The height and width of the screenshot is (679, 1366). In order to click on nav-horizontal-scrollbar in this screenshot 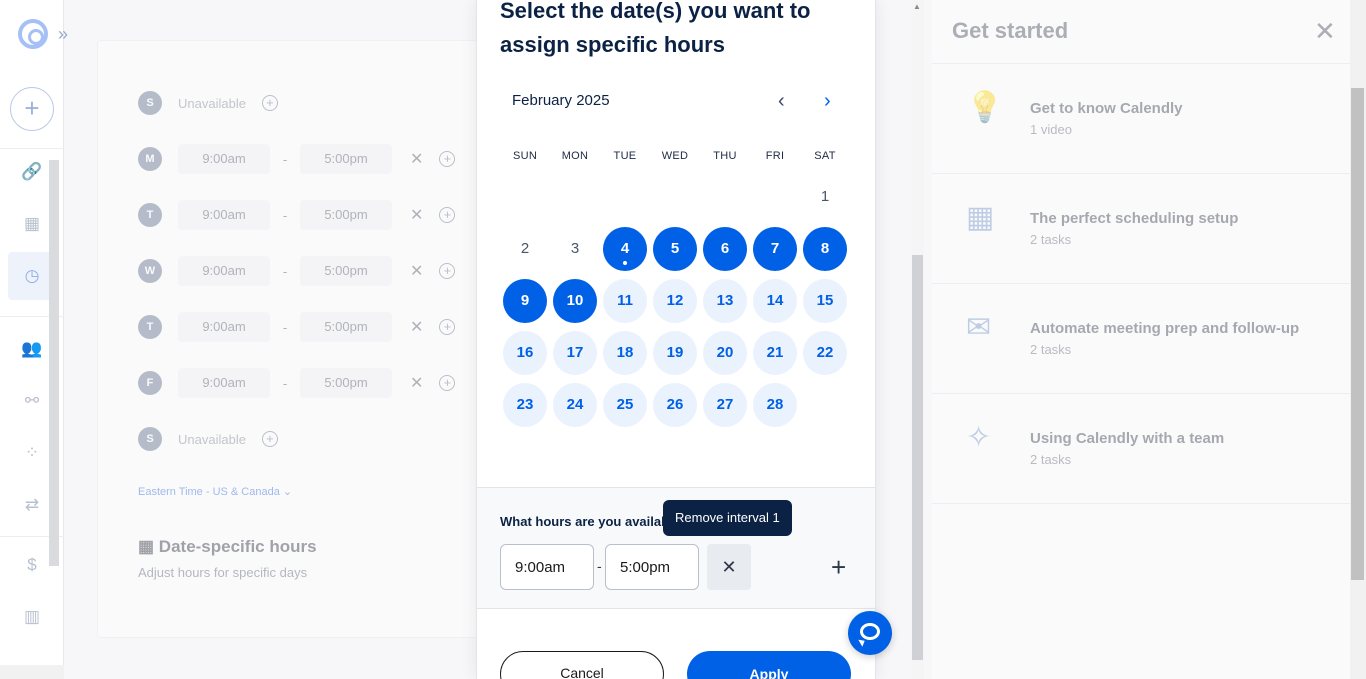, I will do `click(32, 672)`.